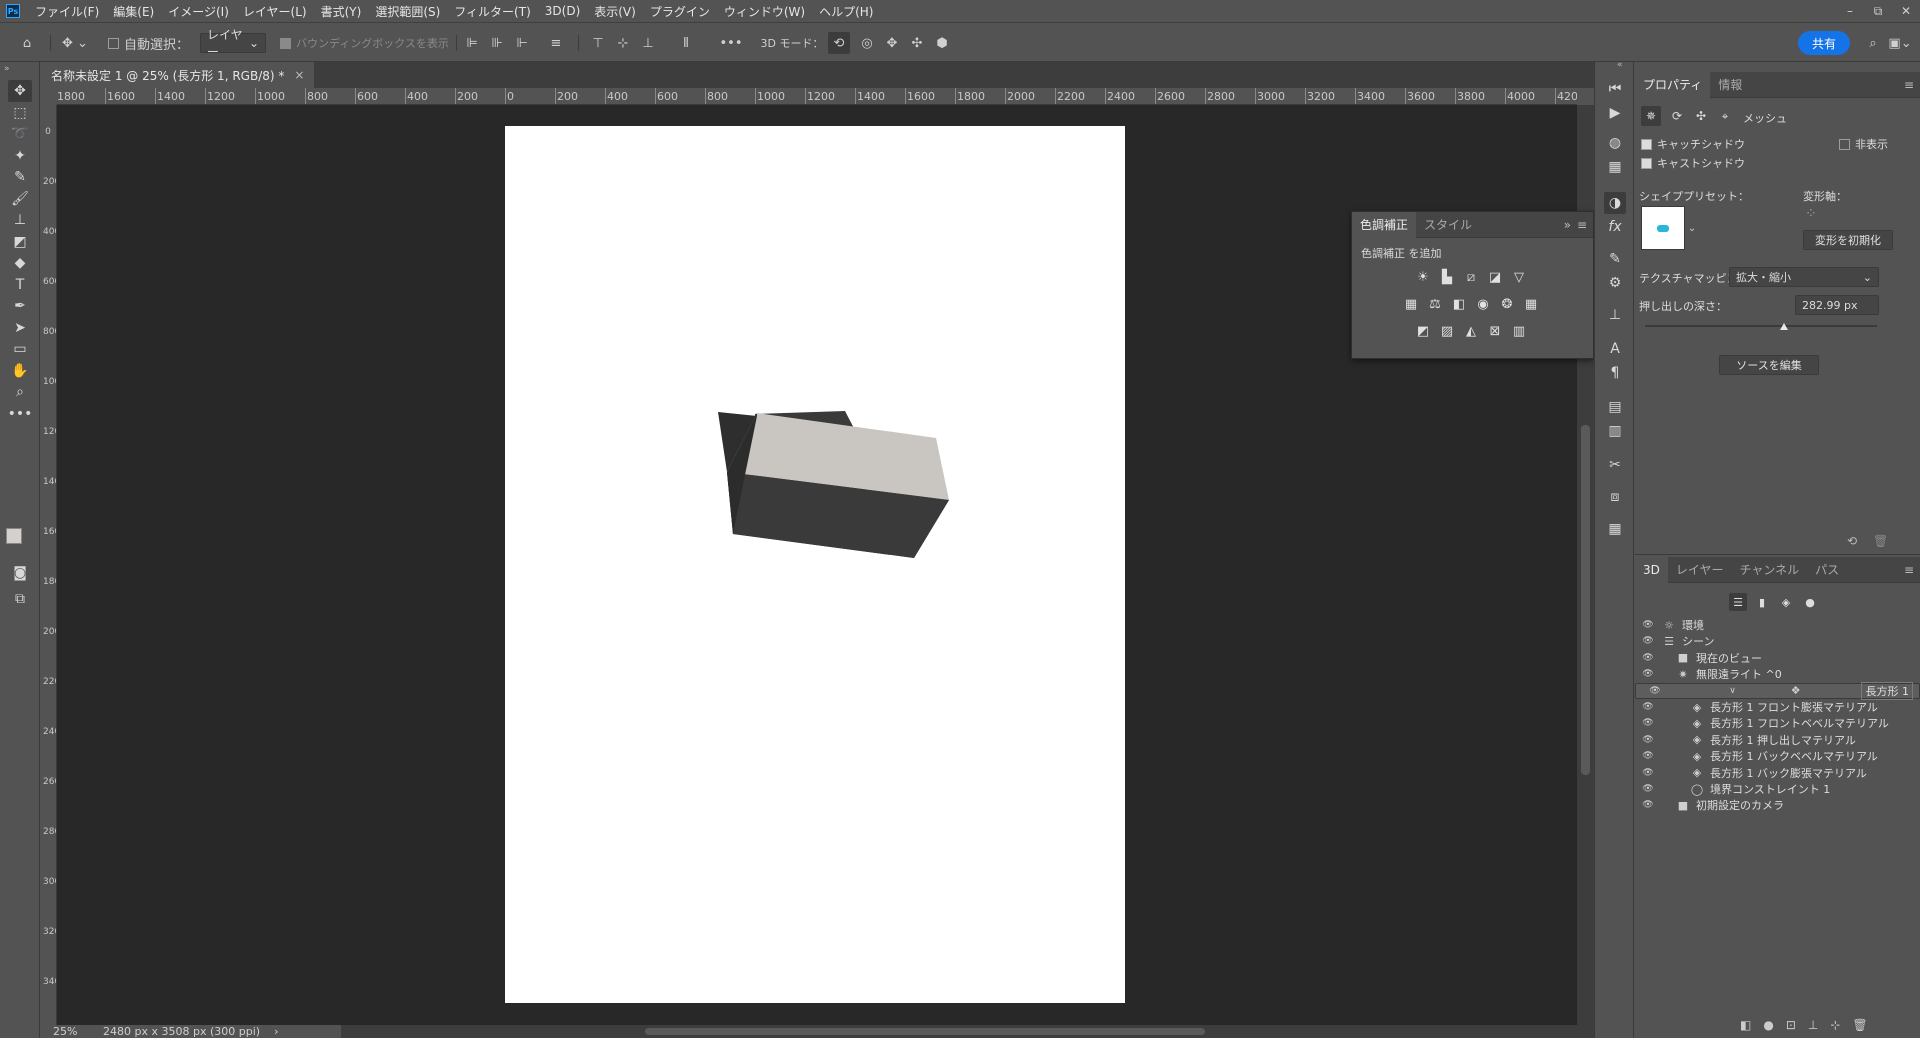 This screenshot has width=1920, height=1038. What do you see at coordinates (67, 11) in the screenshot?
I see `menu-file: ファイル(F)` at bounding box center [67, 11].